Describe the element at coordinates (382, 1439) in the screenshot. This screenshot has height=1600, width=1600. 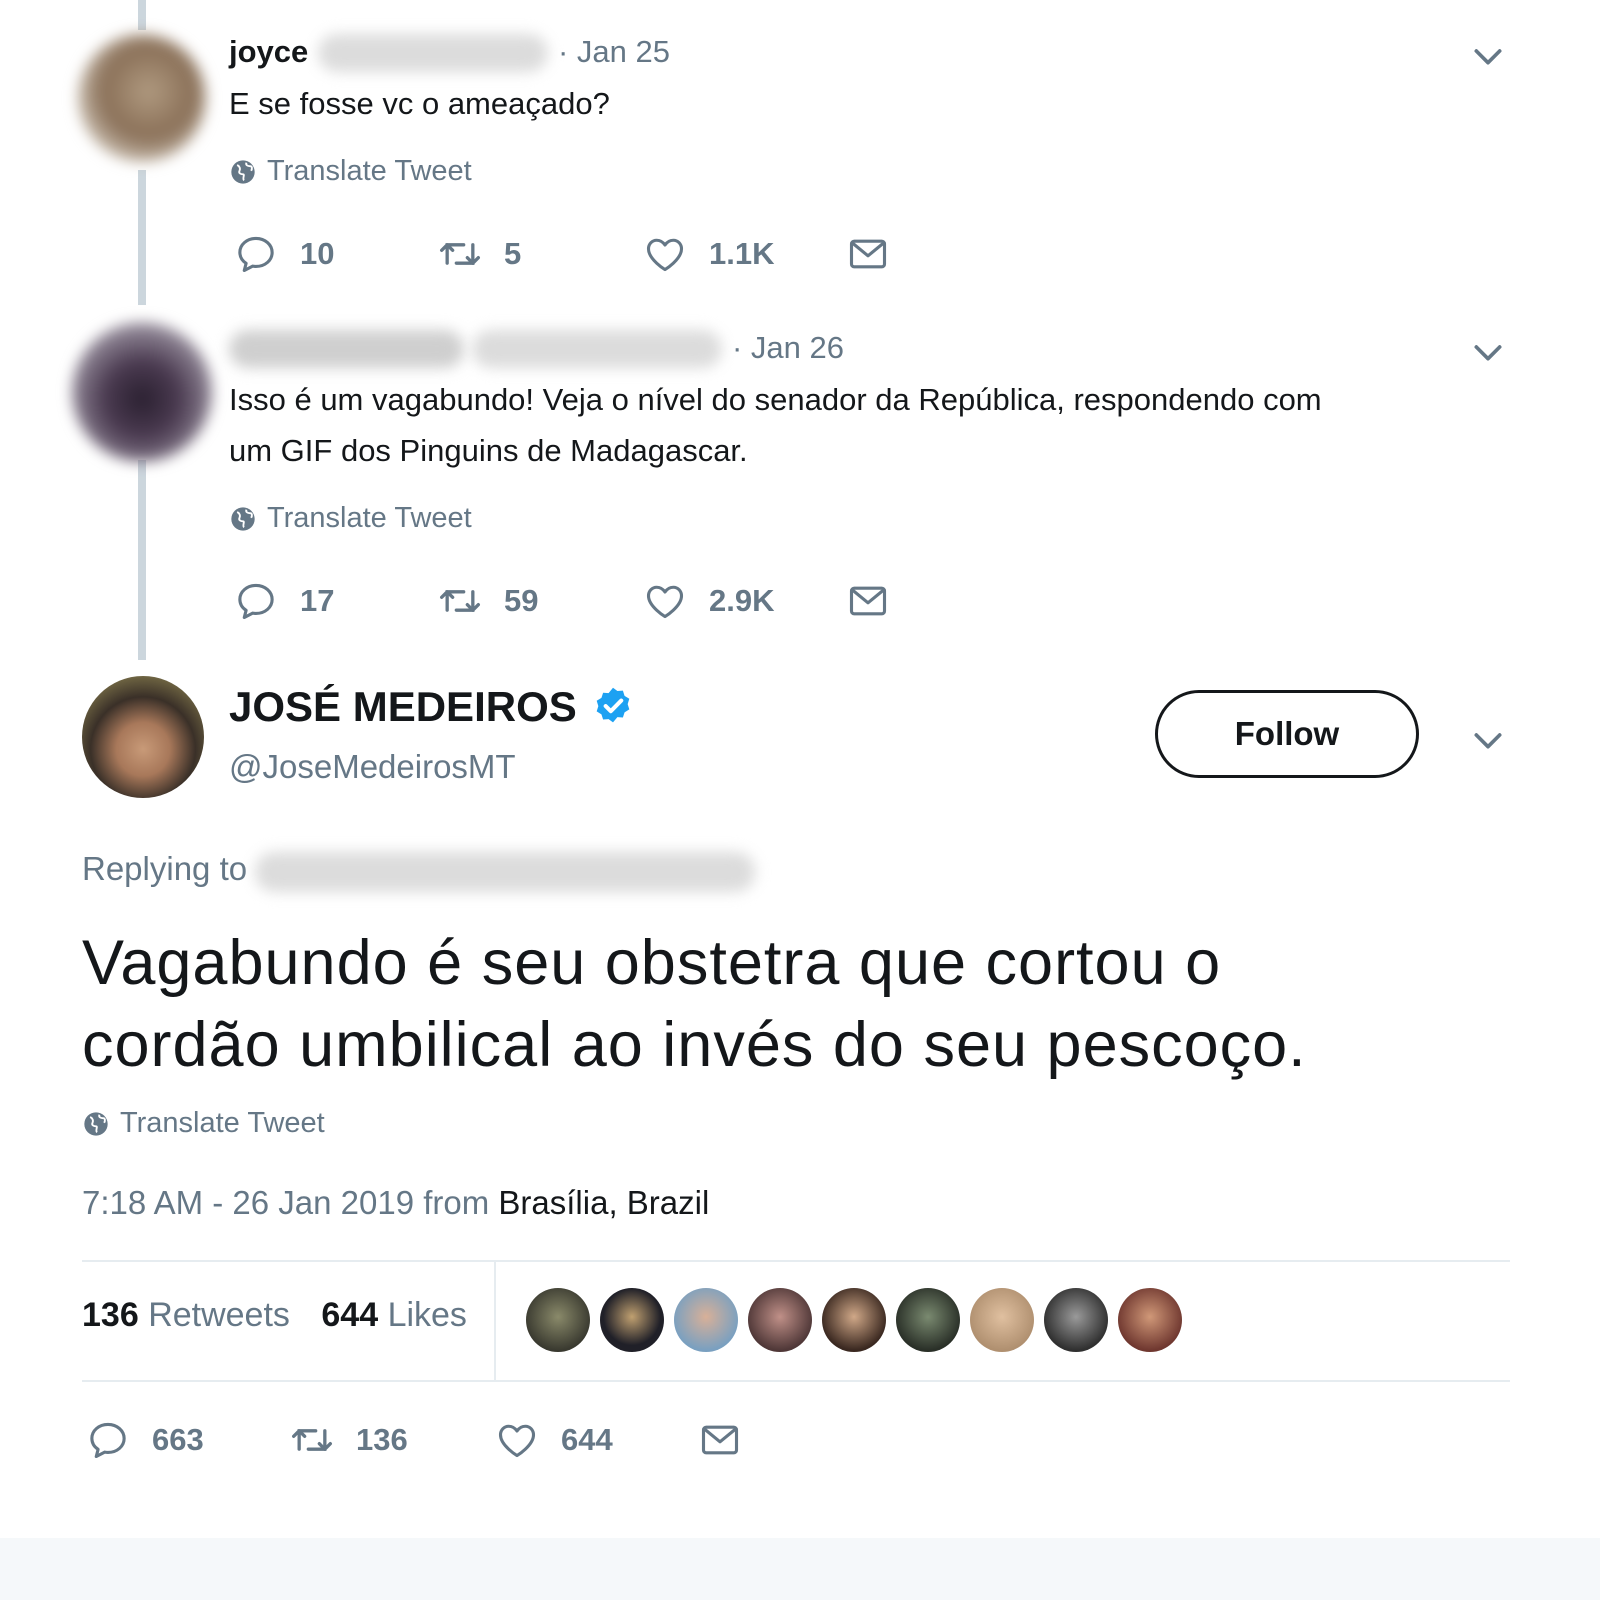
I see `retweet-count: 136` at that location.